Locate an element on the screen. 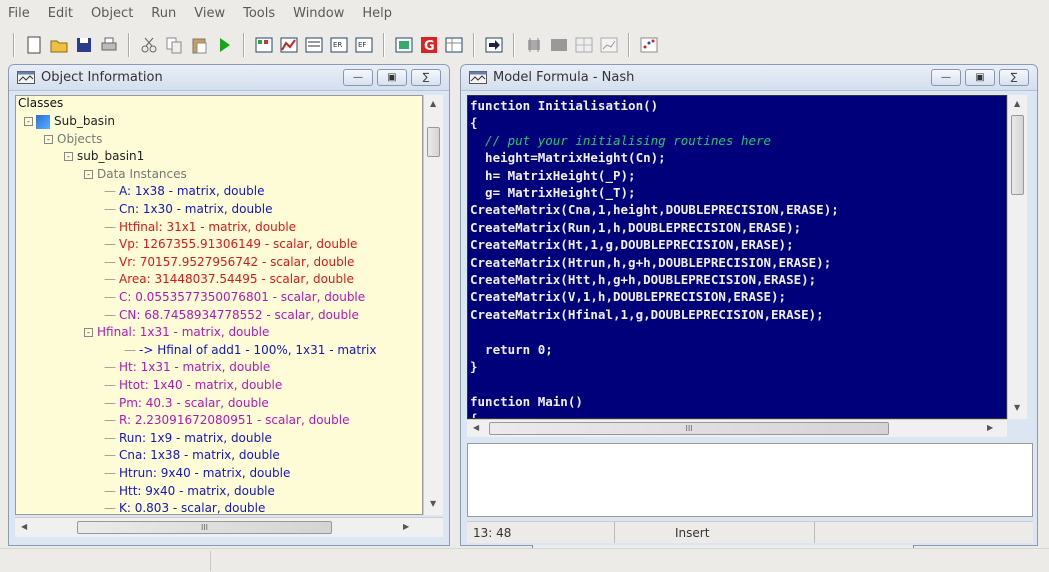 The image size is (1049, 572). code-line: h= MatrixHeight(_P); is located at coordinates (553, 175).